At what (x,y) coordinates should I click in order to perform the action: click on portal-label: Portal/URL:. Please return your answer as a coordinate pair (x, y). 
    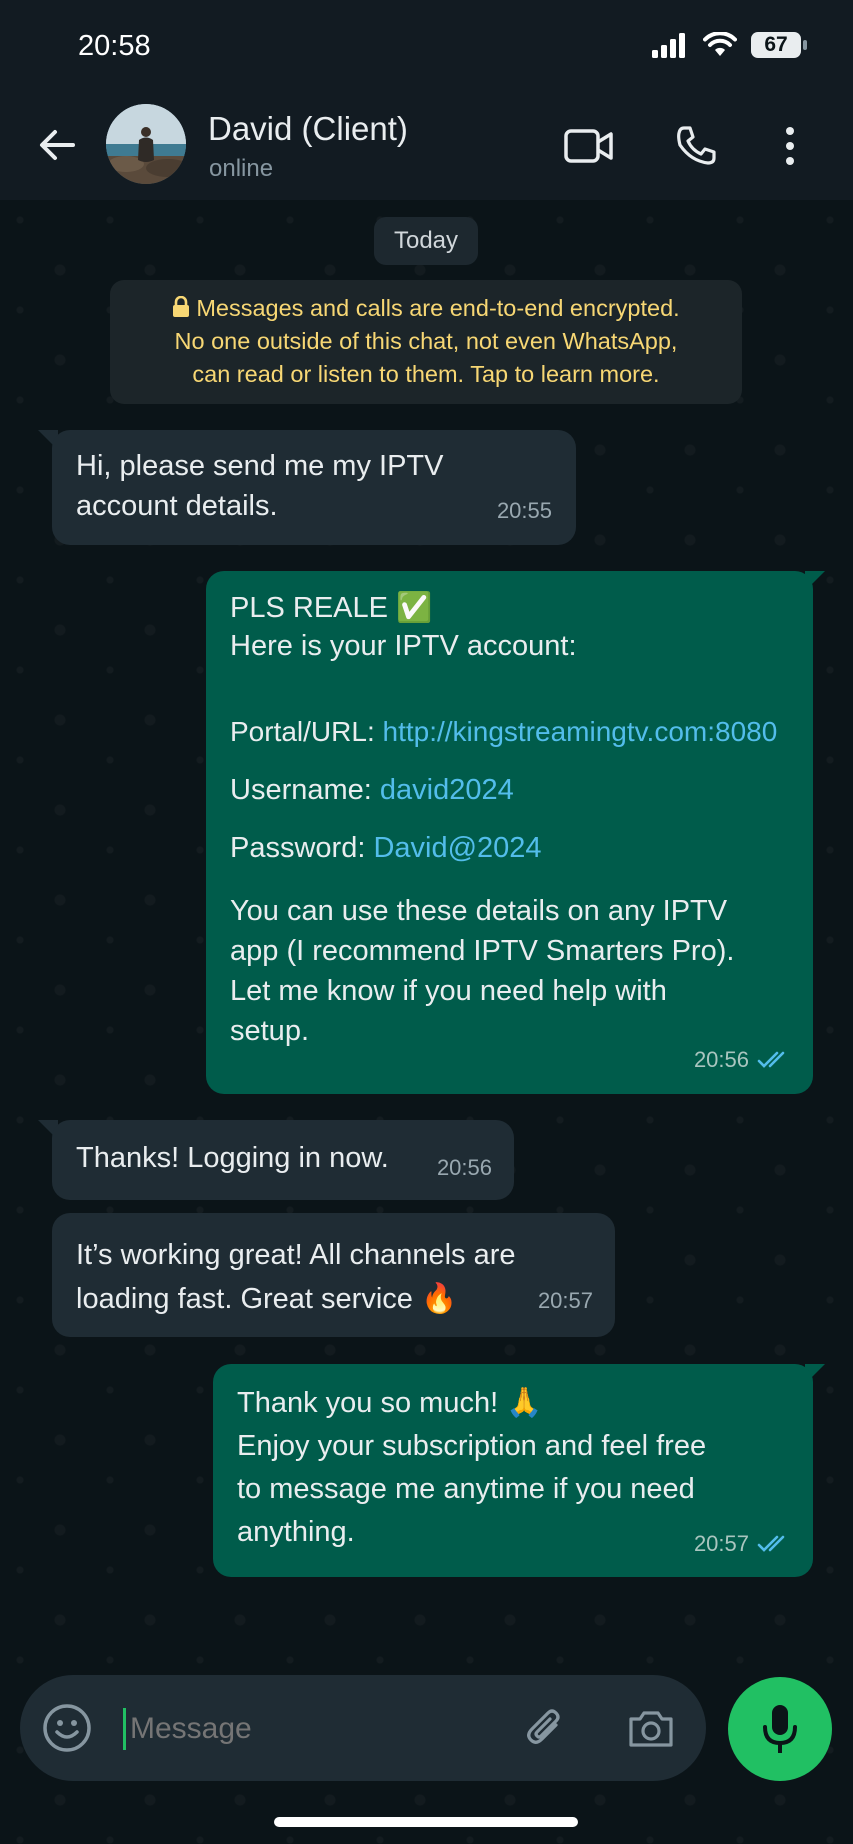
    Looking at the image, I should click on (306, 731).